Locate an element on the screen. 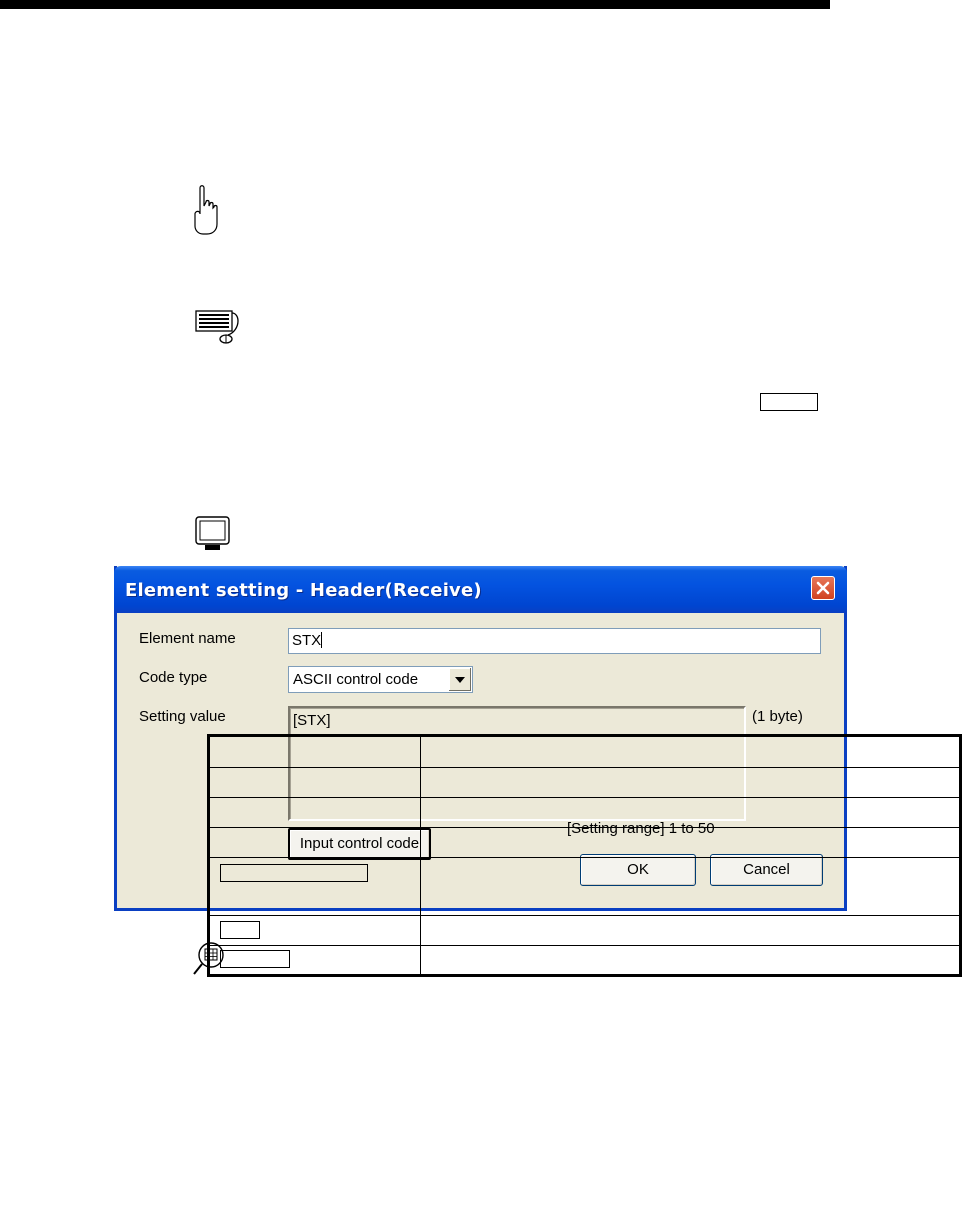  code-type-value: ASCII control code is located at coordinates (356, 679).